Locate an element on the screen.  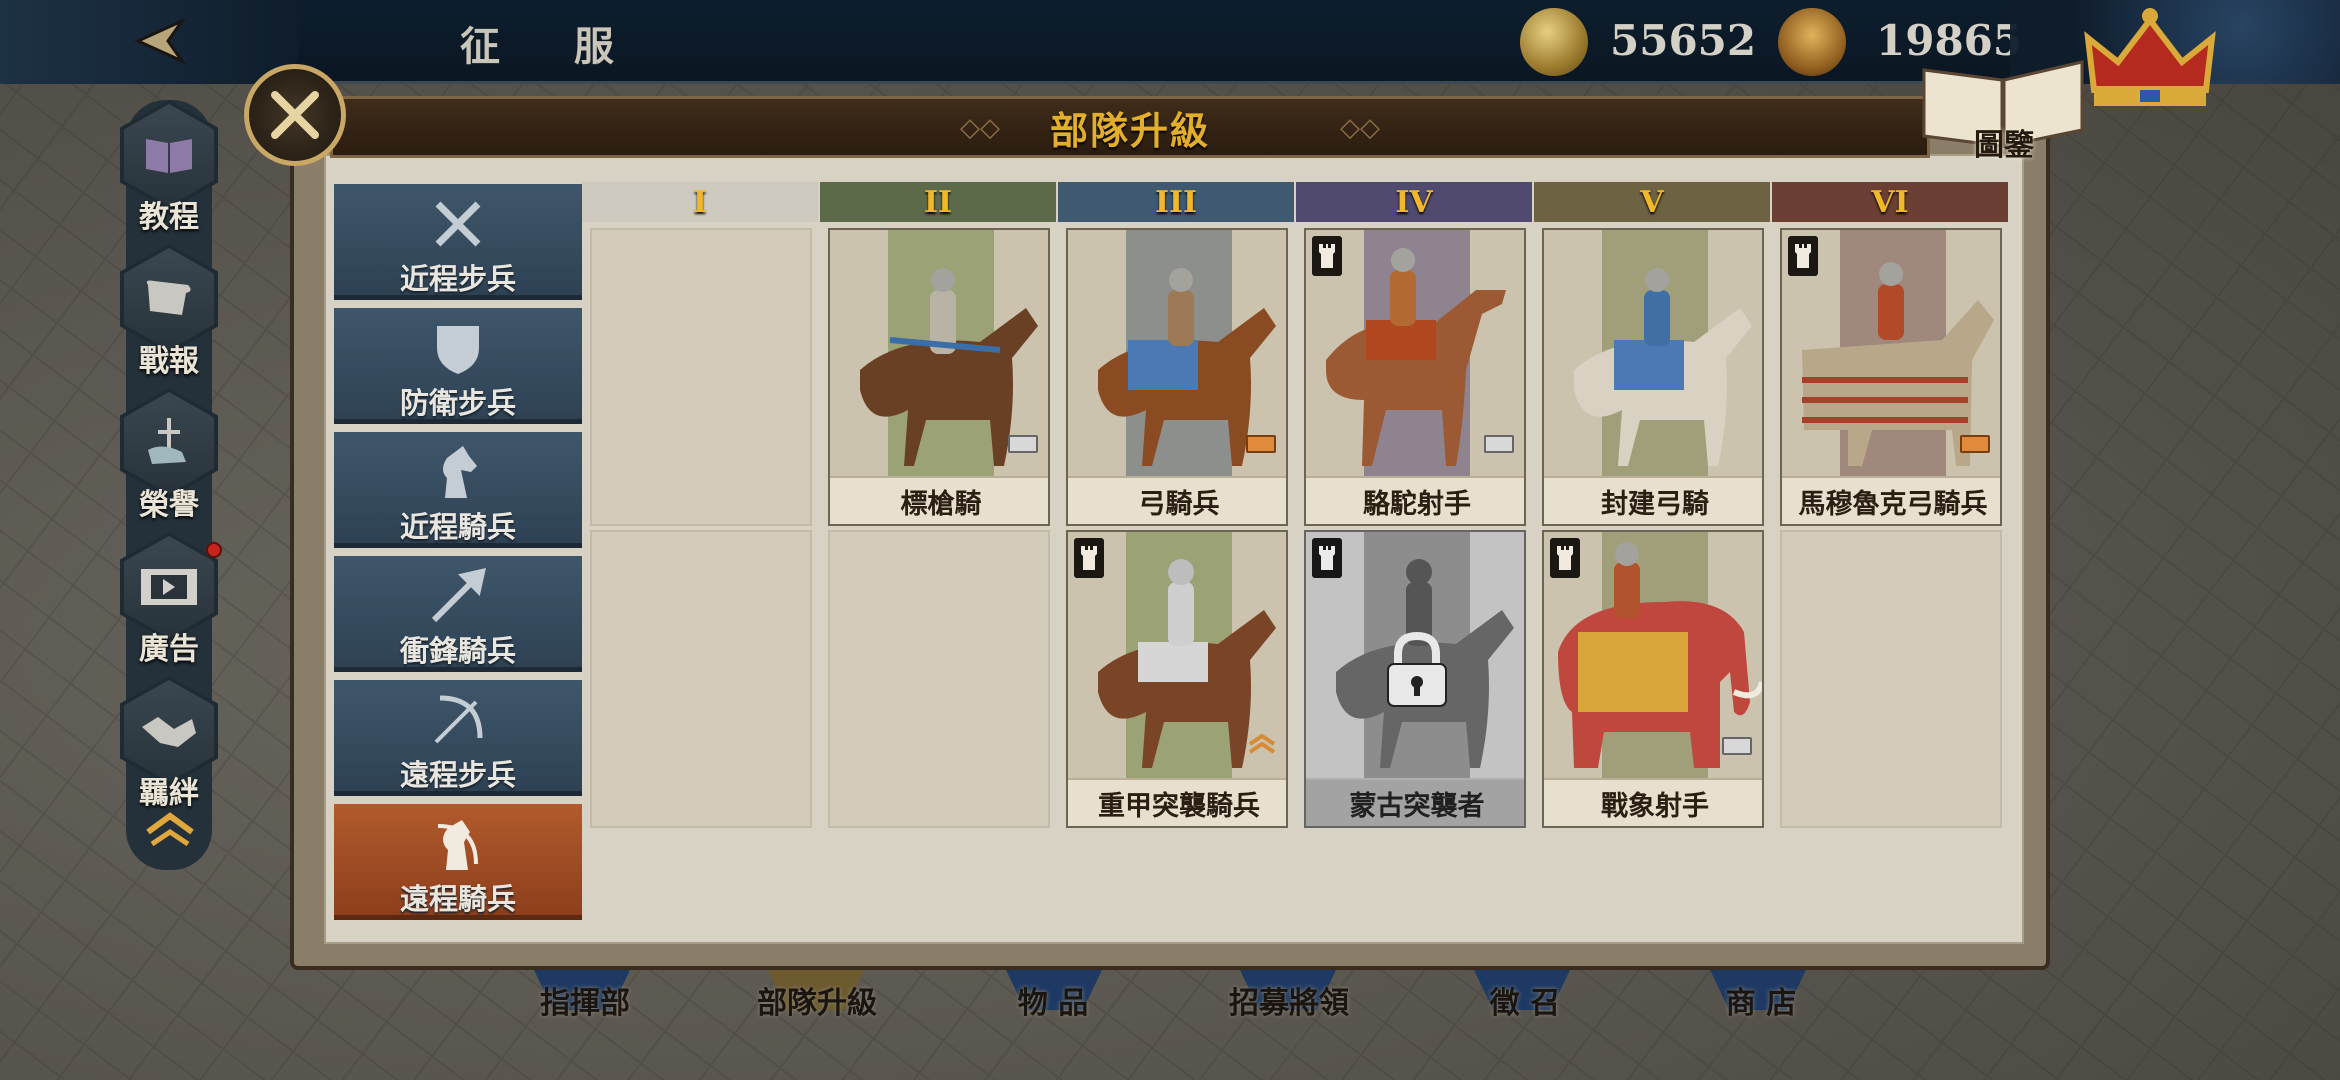
nav-unit-upgrade: 部隊升級 is located at coordinates (817, 1000).